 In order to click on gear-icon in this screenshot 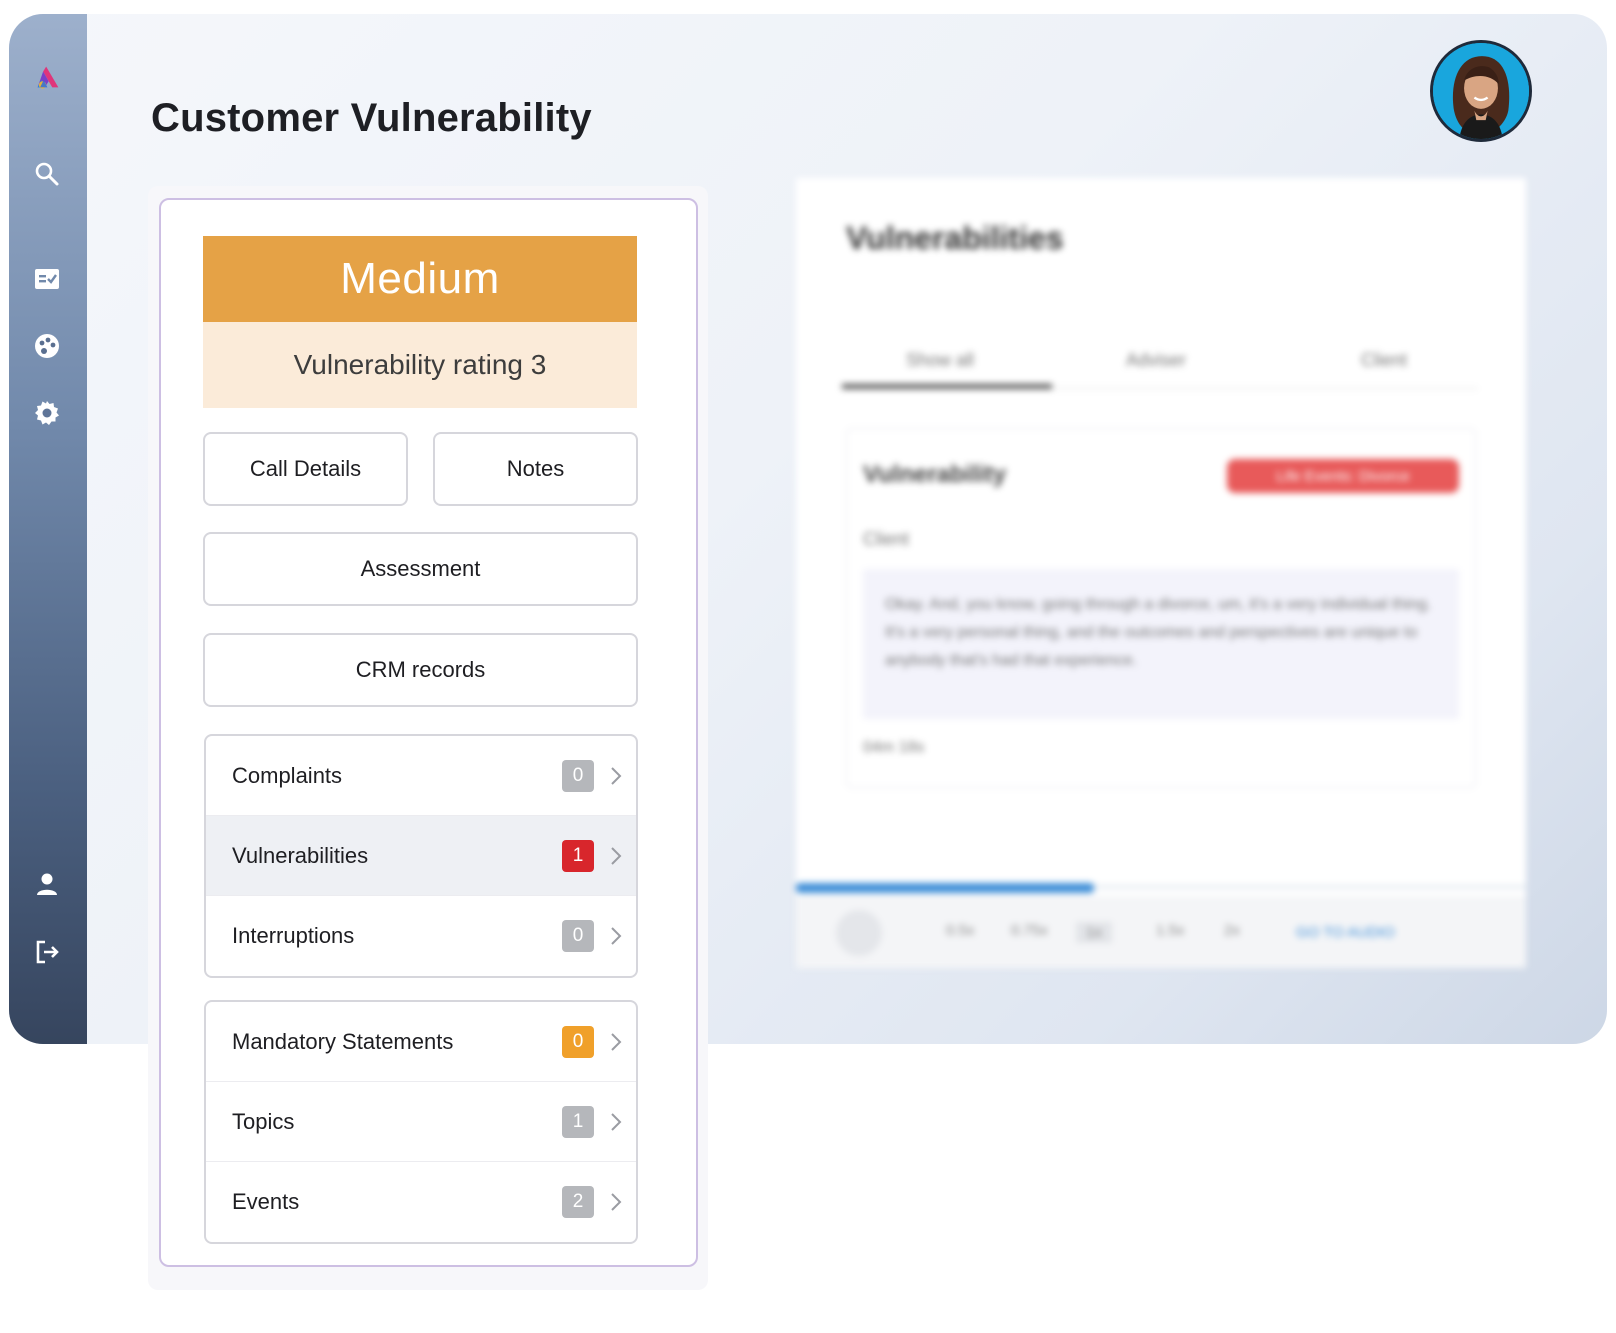, I will do `click(47, 413)`.